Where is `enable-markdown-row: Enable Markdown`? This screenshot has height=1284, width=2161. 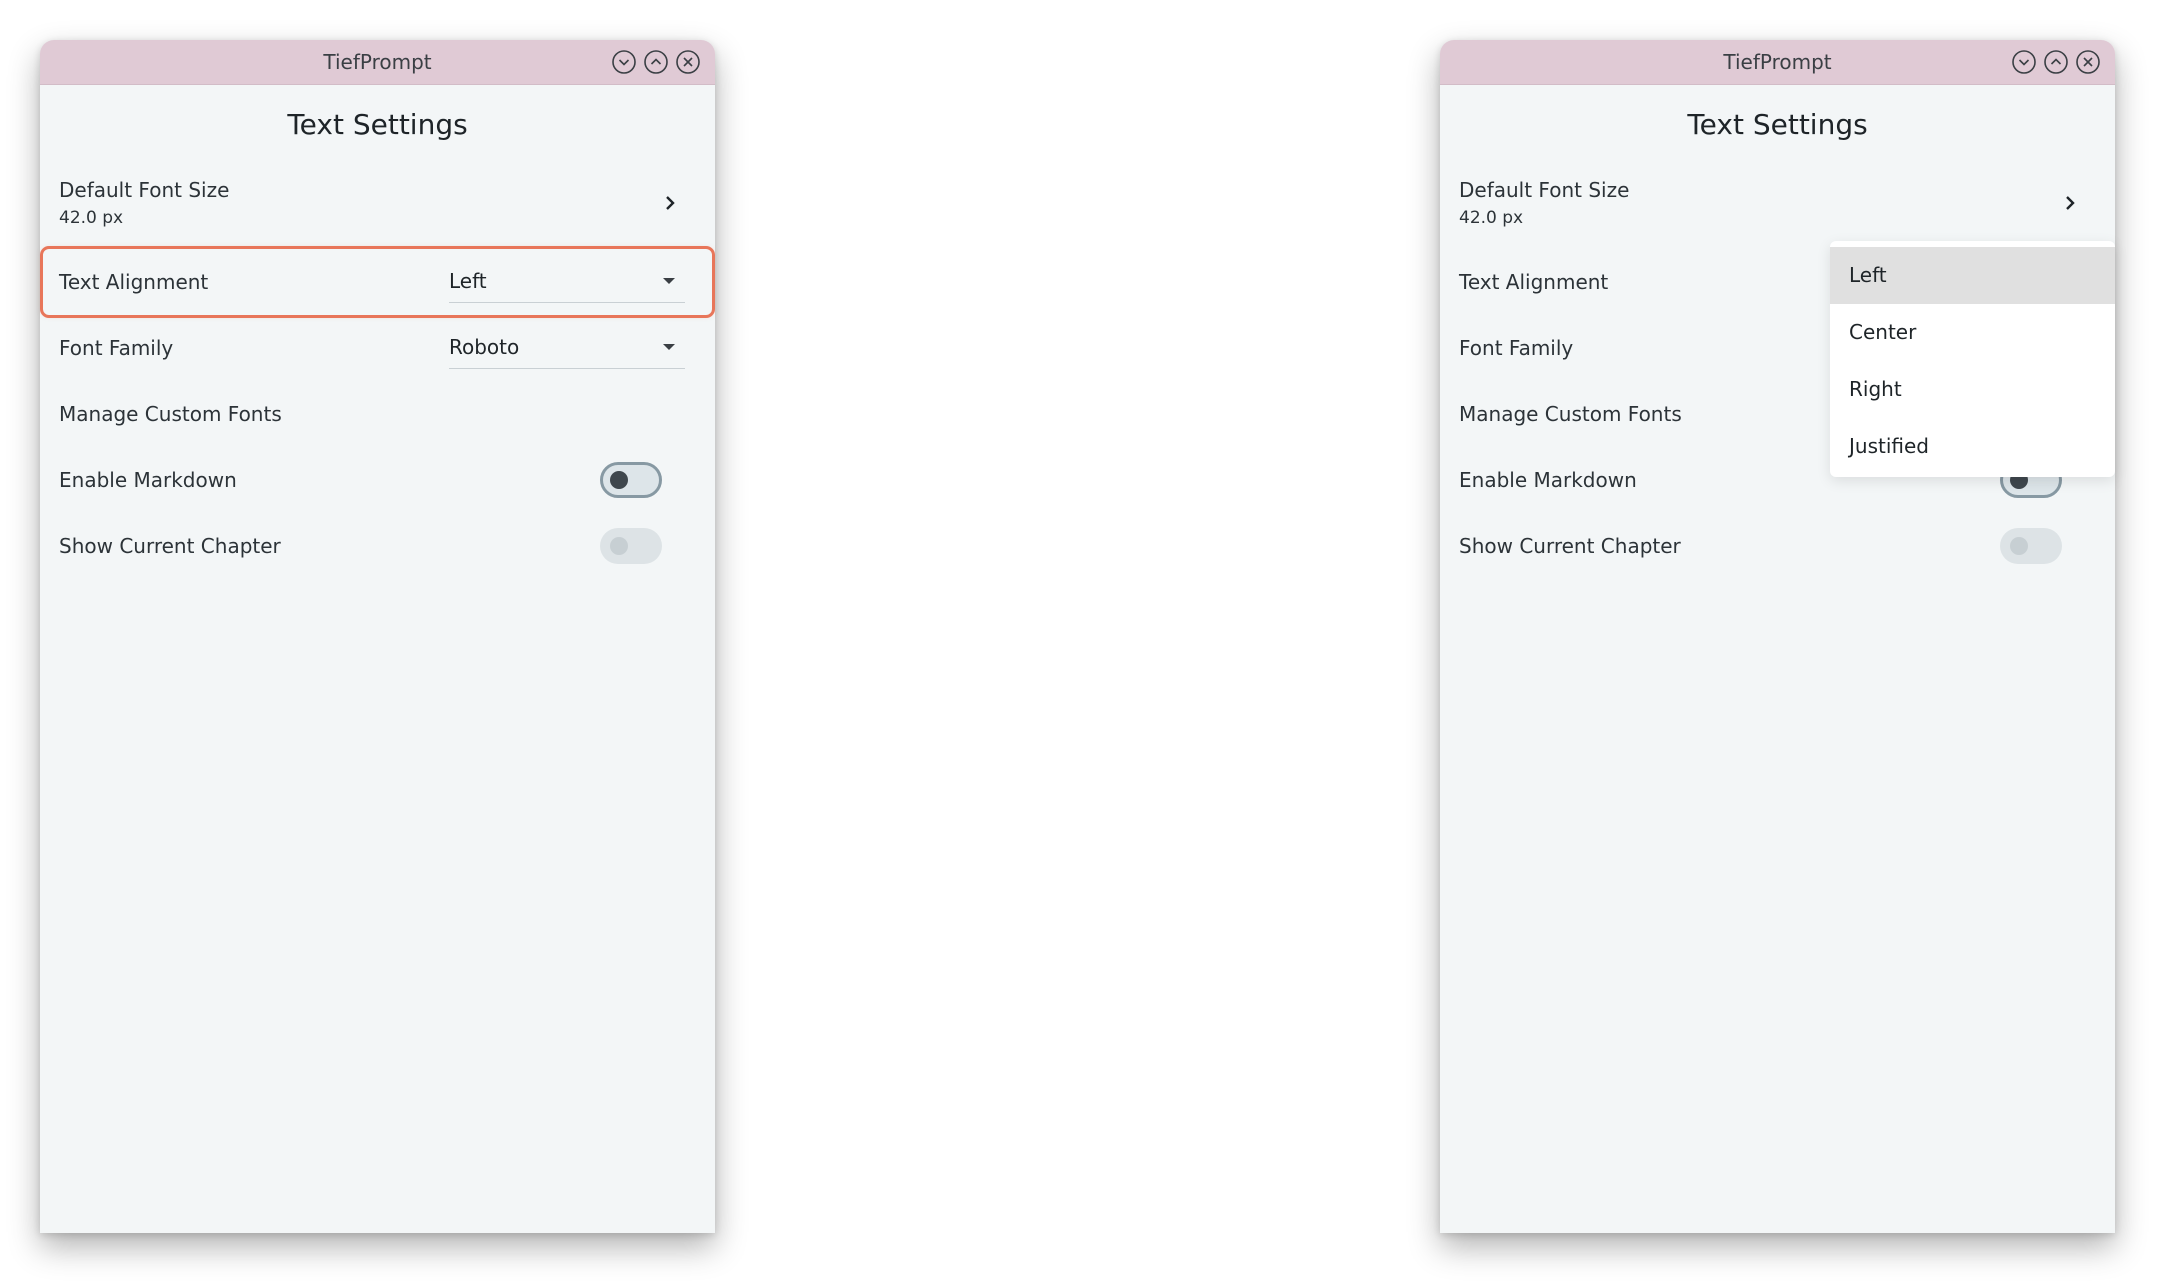
enable-markdown-row: Enable Markdown is located at coordinates (377, 480).